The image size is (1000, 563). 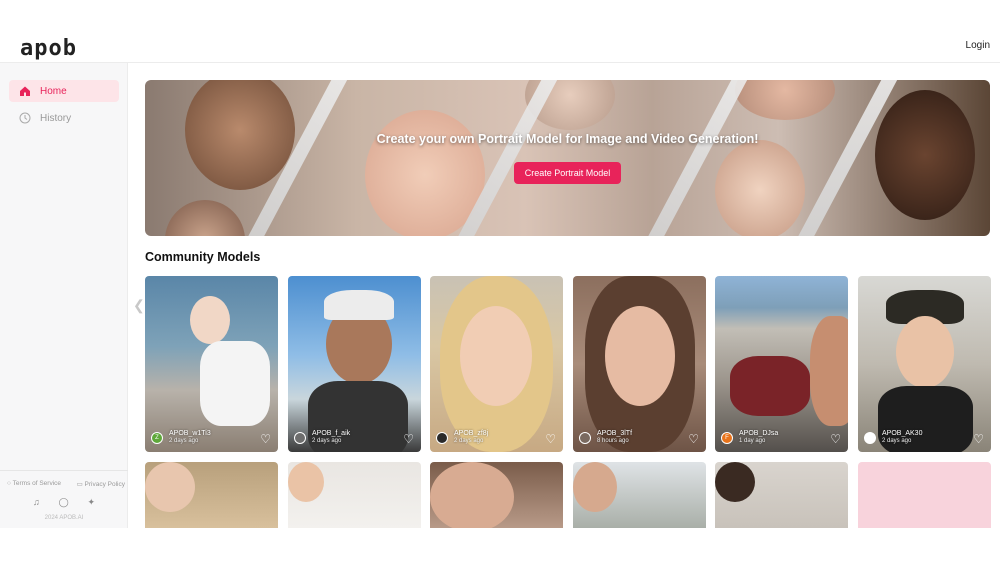 I want to click on card-meta: APOB_3lTf 8 hours ago, so click(x=605, y=437).